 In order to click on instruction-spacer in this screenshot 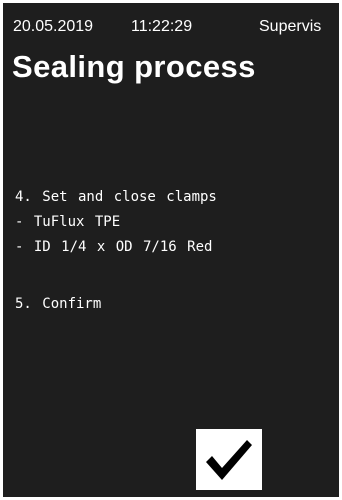, I will do `click(116, 276)`.